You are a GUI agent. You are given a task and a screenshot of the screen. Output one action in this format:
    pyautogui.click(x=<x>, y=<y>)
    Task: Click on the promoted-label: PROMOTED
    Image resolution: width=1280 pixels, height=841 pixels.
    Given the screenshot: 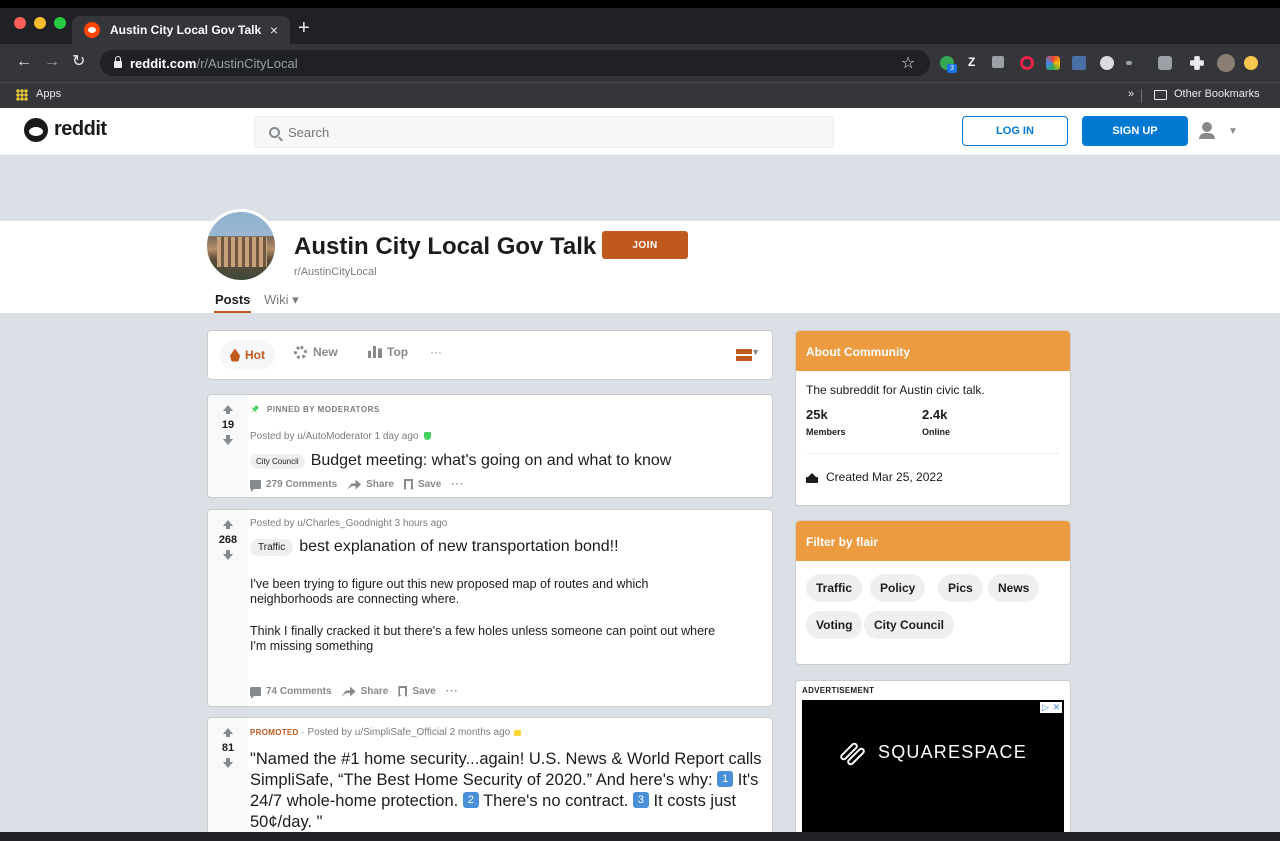 What is the action you would take?
    pyautogui.click(x=274, y=732)
    